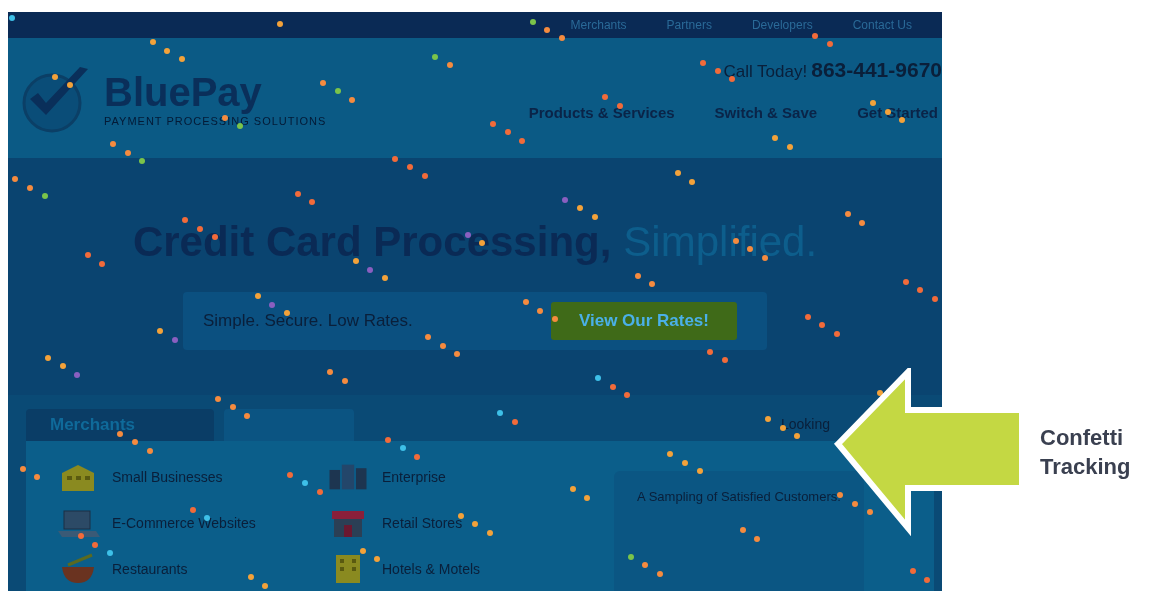  Describe the element at coordinates (805, 424) in the screenshot. I see `looking-text: Looking` at that location.